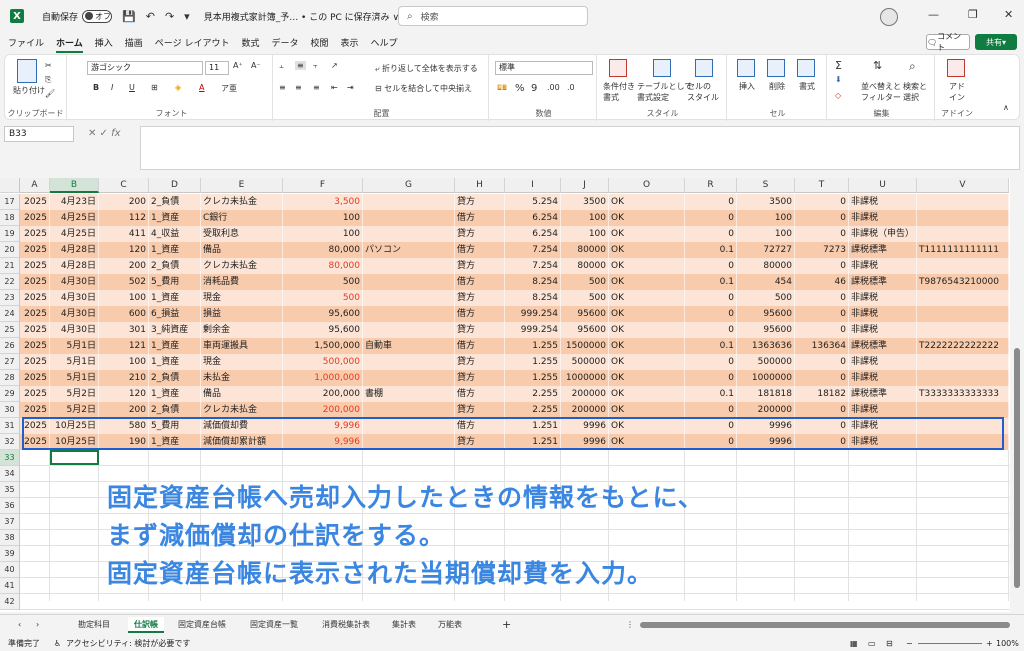 The image size is (1024, 651). Describe the element at coordinates (533, 378) in the screenshot. I see `cell-i: 1.255` at that location.